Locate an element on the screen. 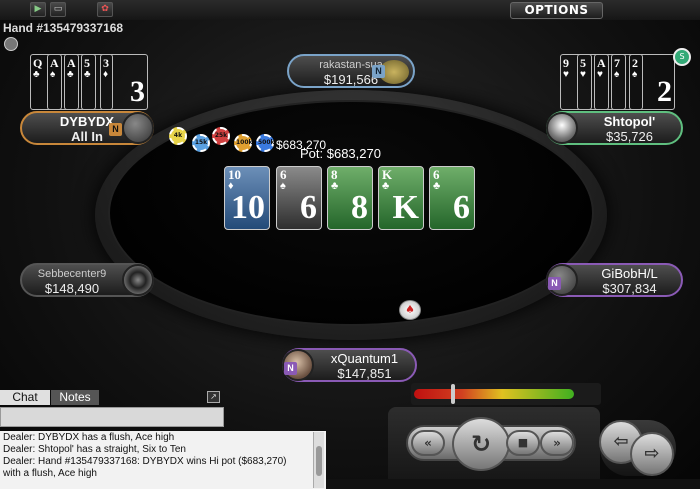 The height and width of the screenshot is (489, 700). tab-notes: Notes is located at coordinates (75, 397).